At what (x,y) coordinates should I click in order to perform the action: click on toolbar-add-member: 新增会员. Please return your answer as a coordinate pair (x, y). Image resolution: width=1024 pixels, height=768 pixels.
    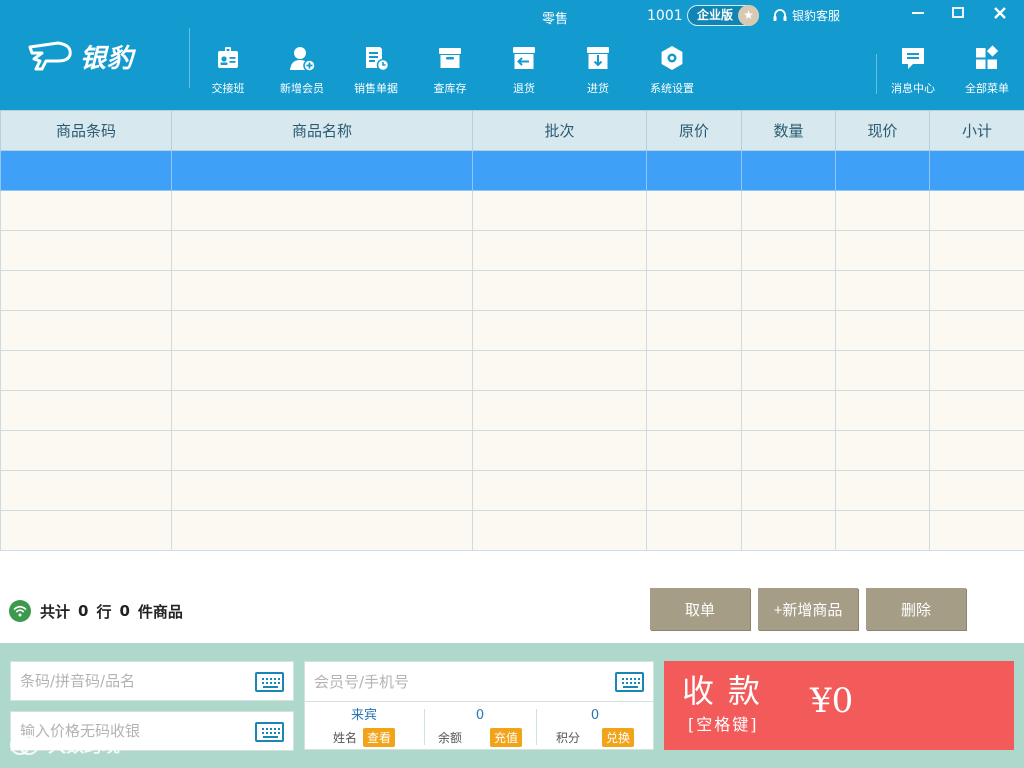
    Looking at the image, I should click on (302, 70).